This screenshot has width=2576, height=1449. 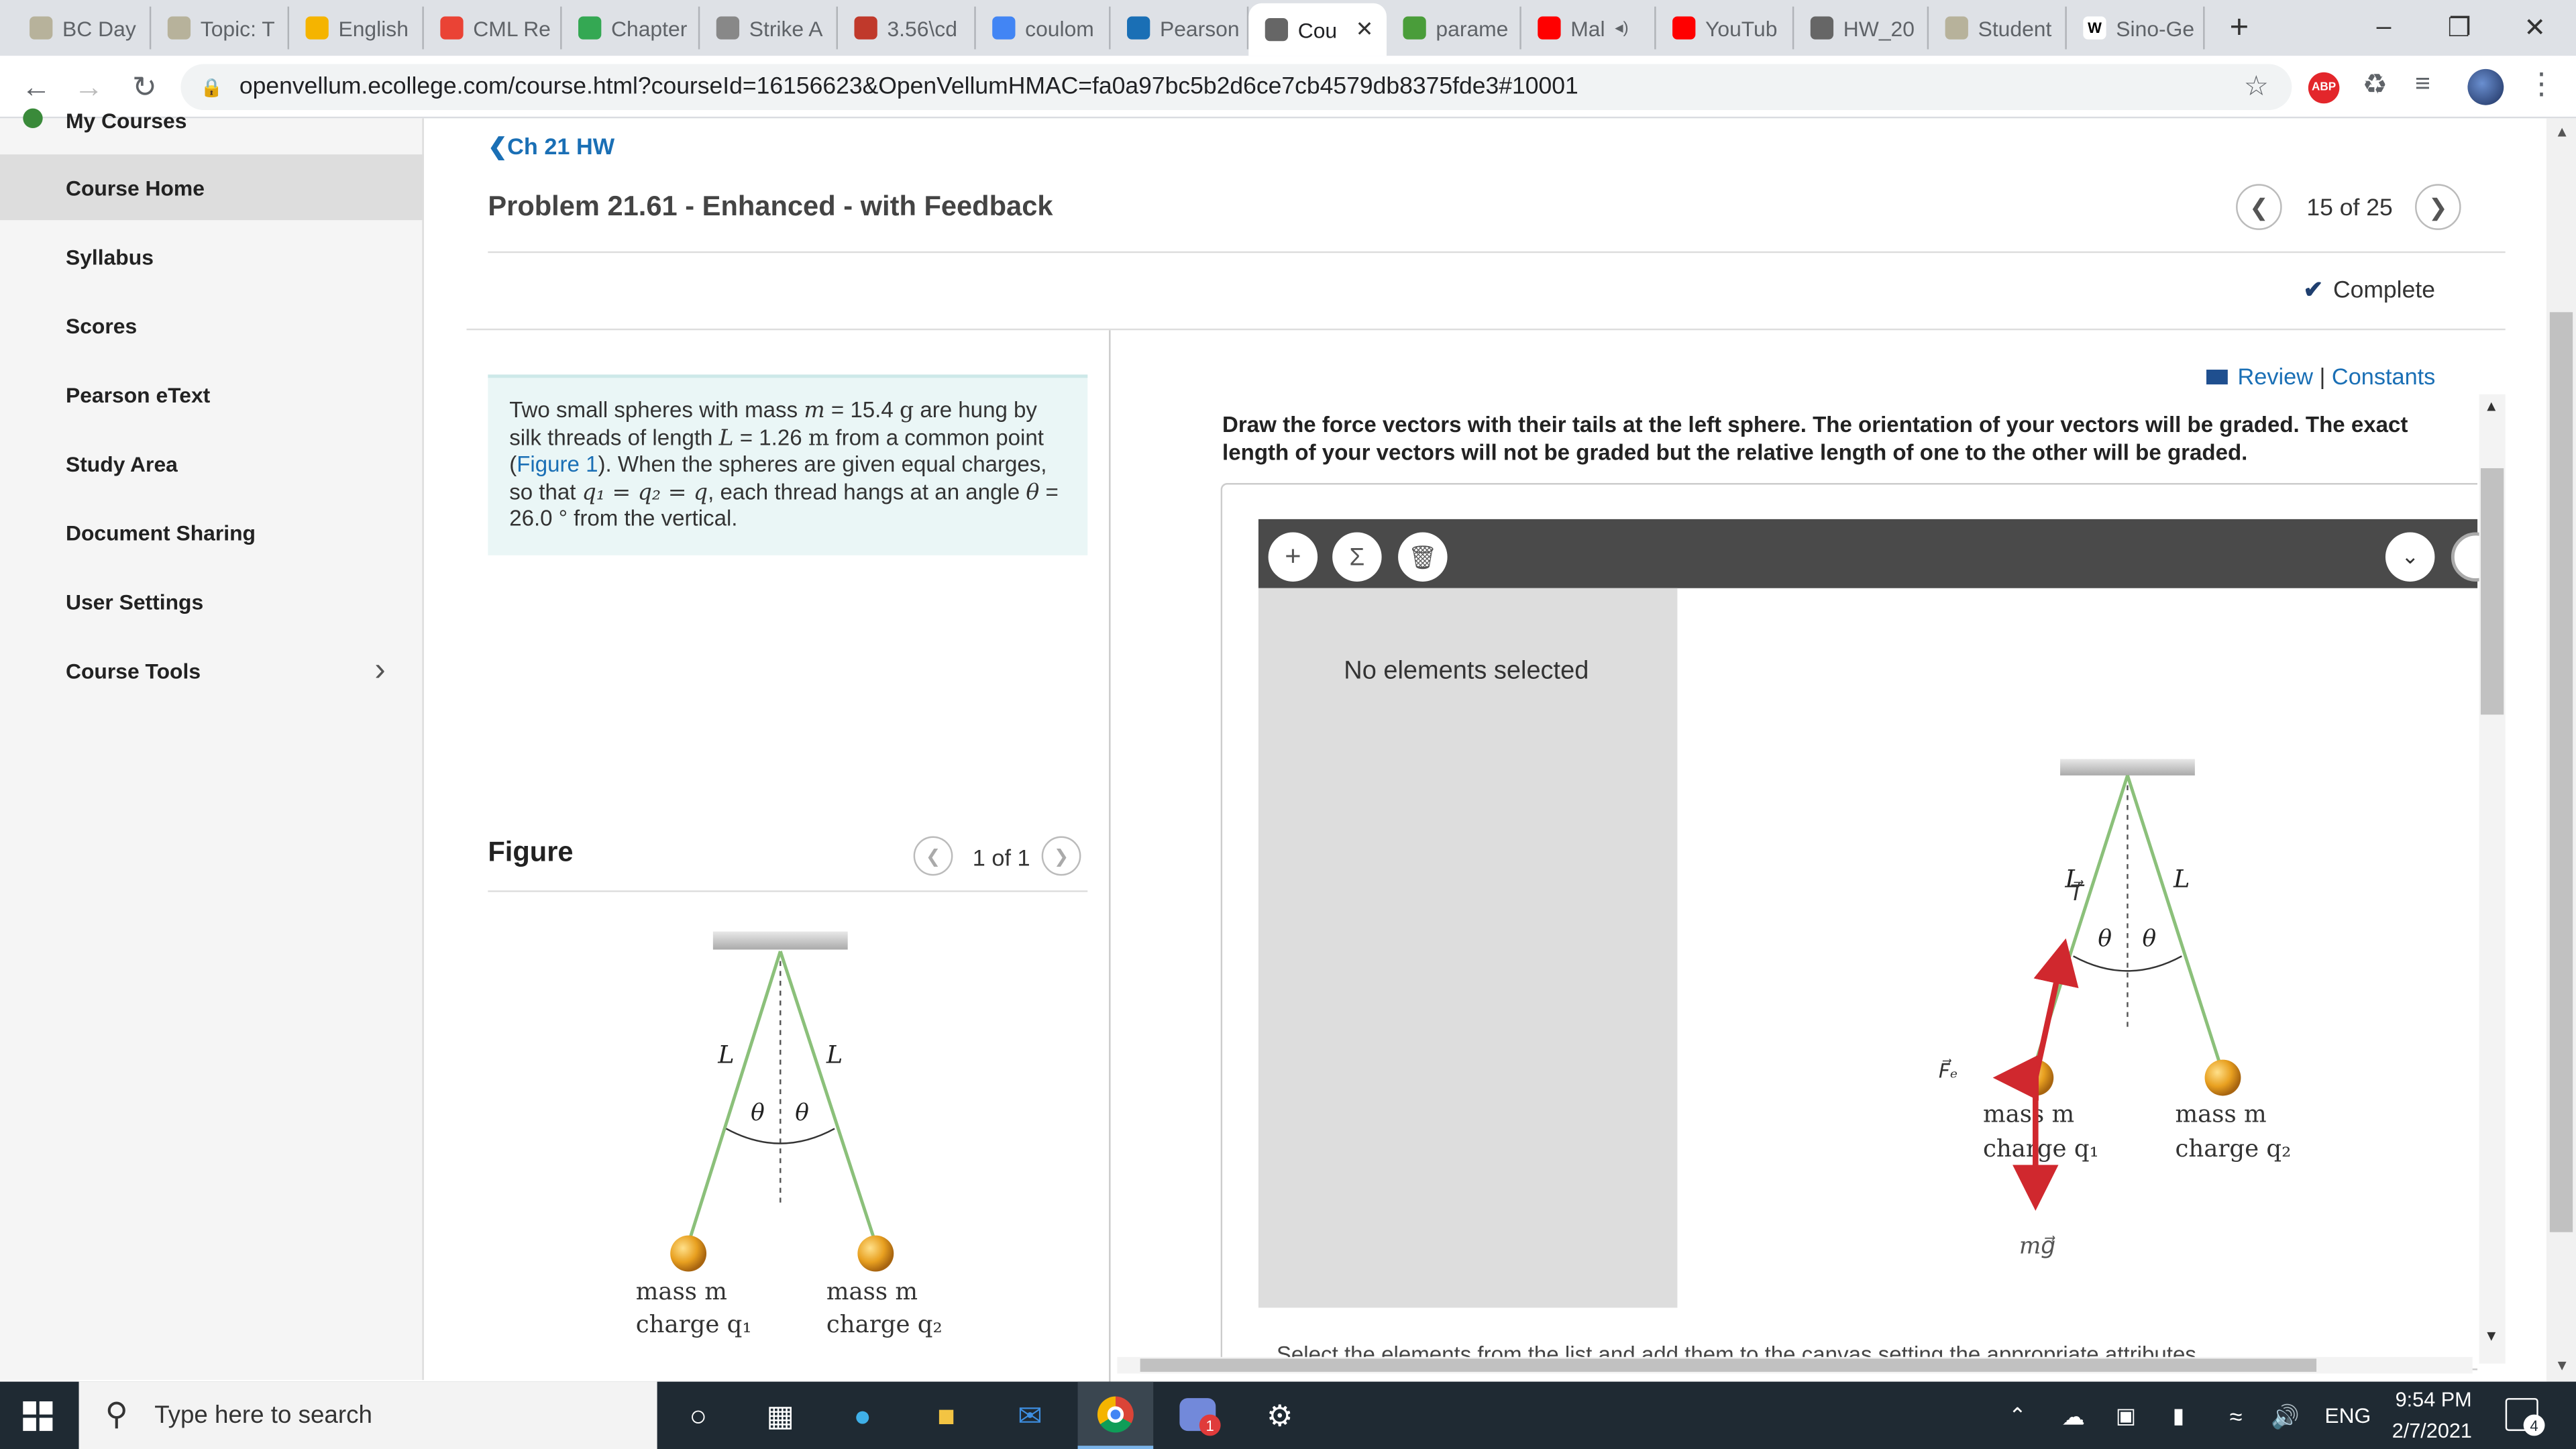 What do you see at coordinates (698, 1416) in the screenshot?
I see `cortana-icon: ○` at bounding box center [698, 1416].